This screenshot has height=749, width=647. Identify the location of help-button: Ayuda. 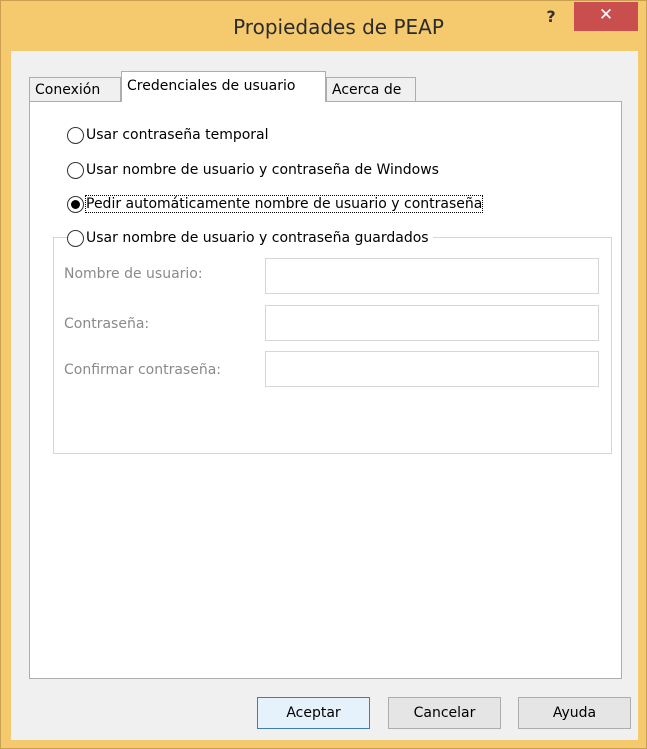
(574, 713).